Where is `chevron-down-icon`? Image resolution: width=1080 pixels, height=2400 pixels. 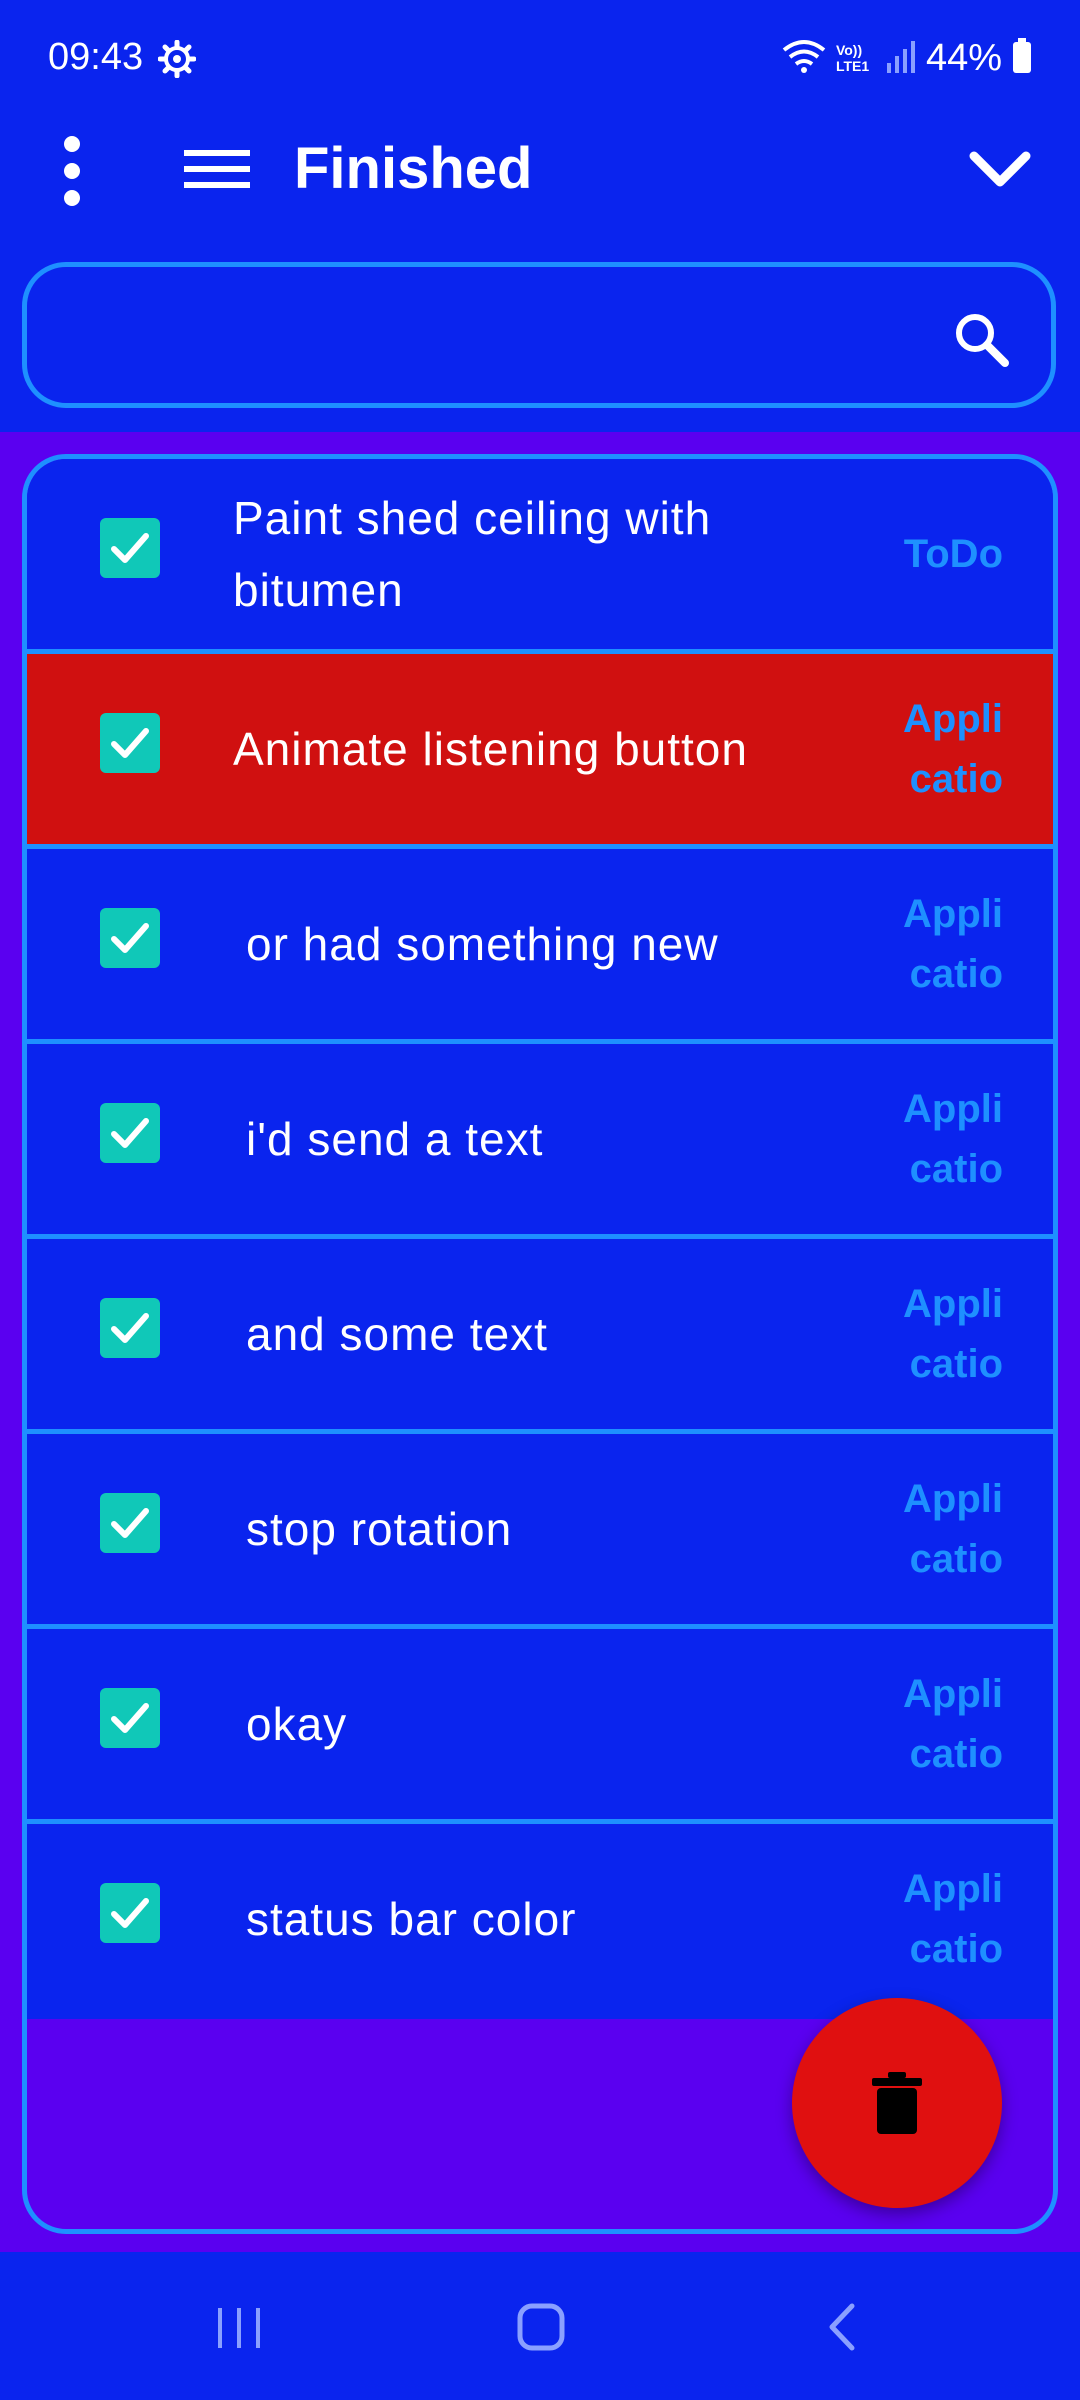 chevron-down-icon is located at coordinates (1000, 170).